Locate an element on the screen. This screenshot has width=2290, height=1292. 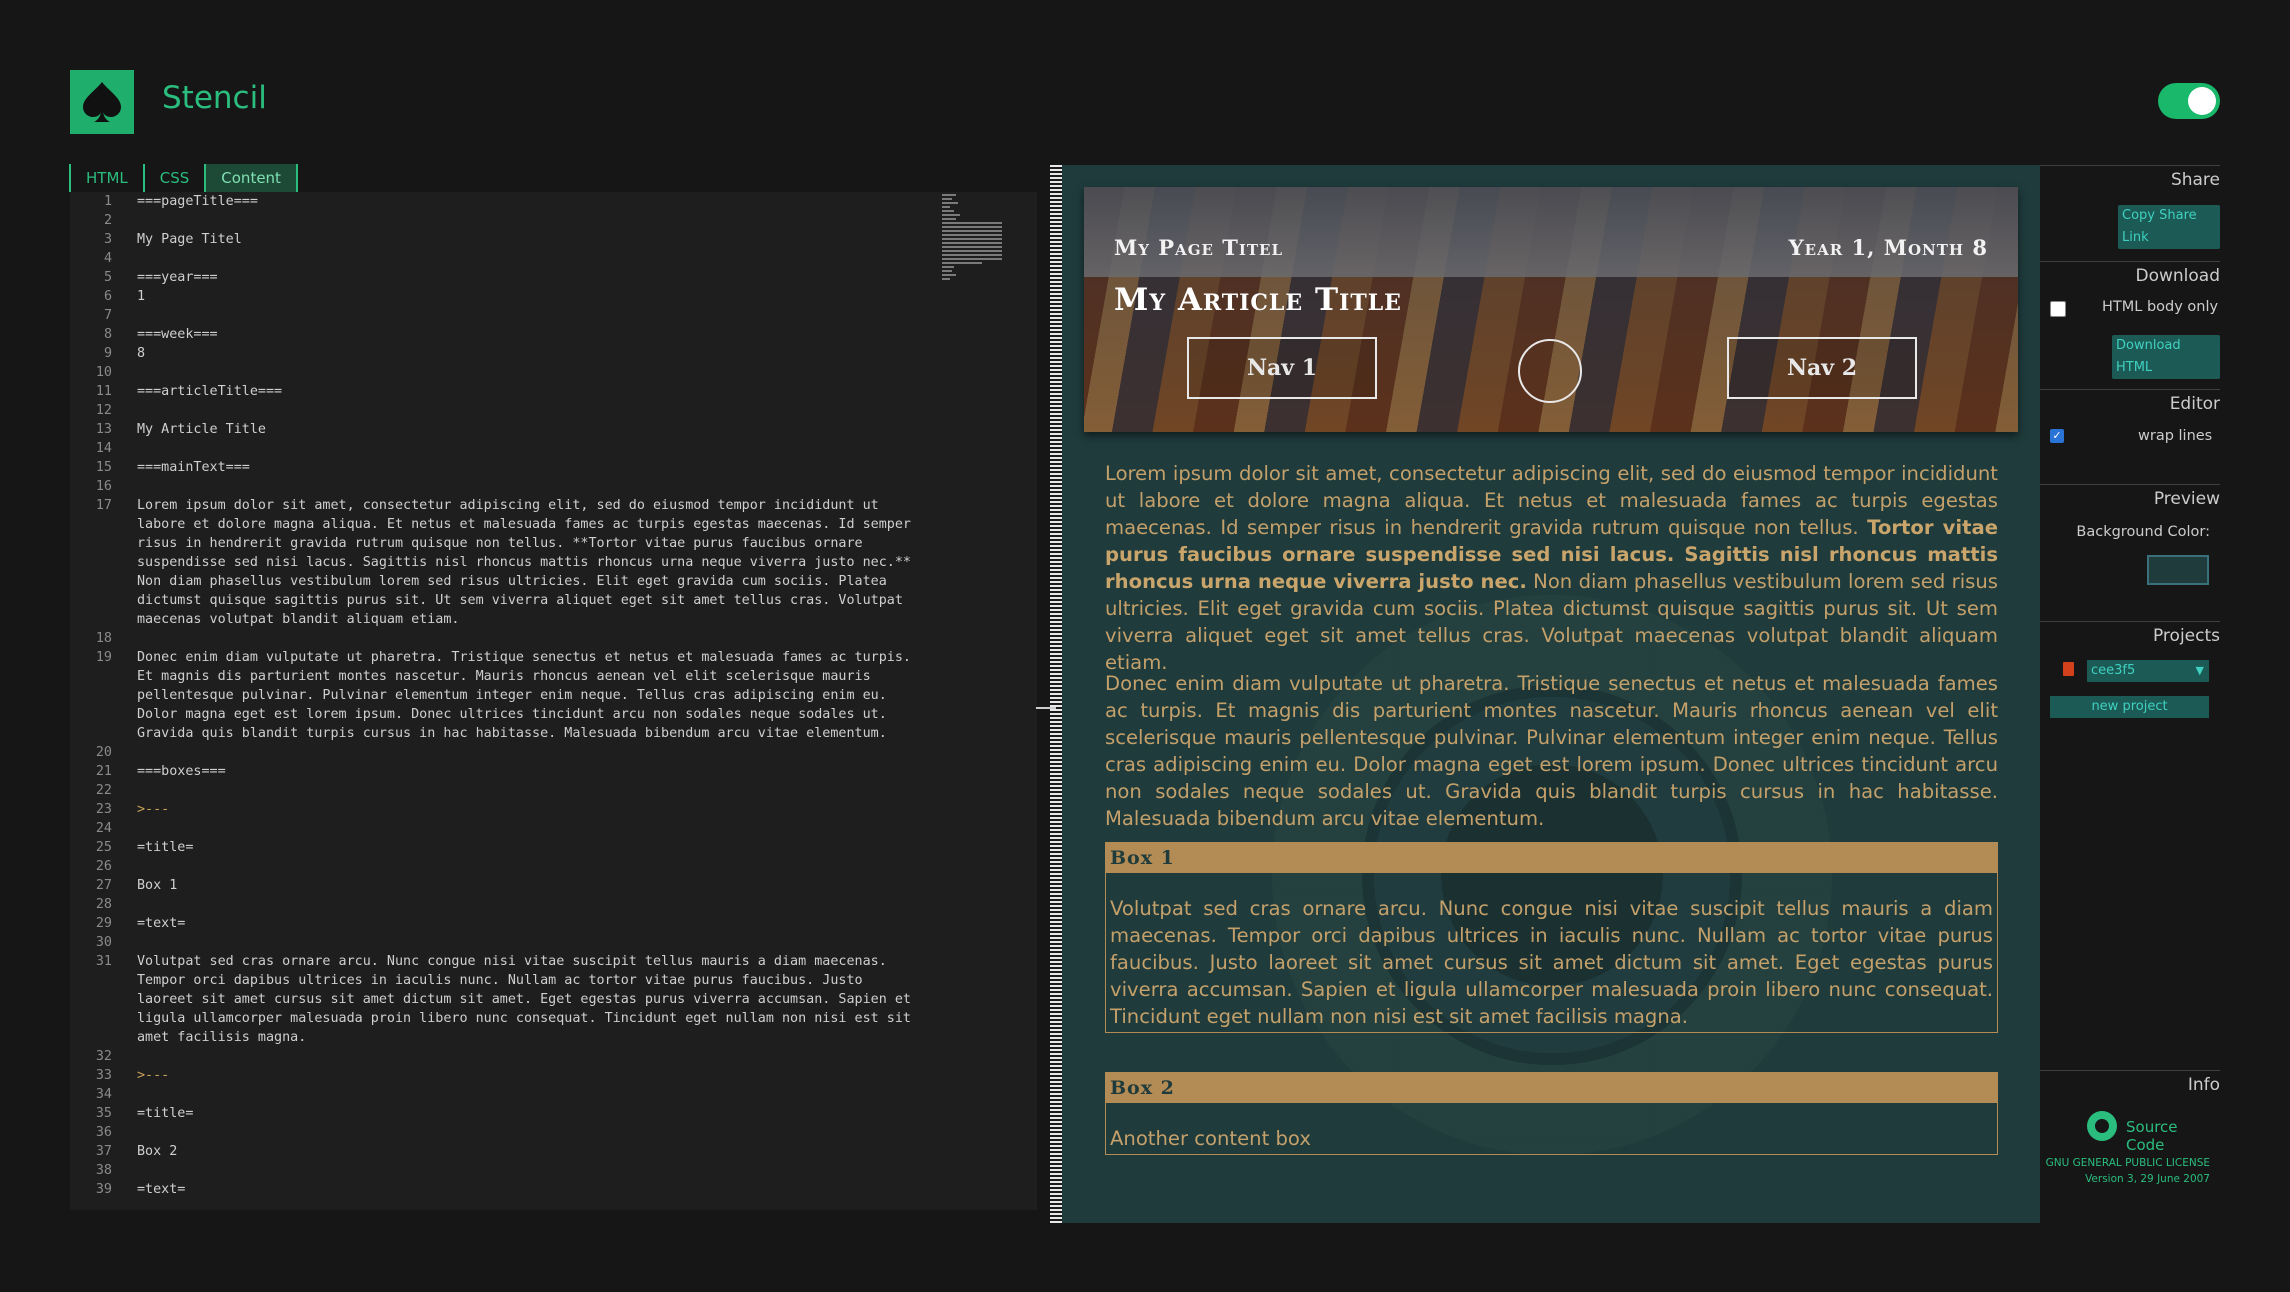
code-line: 29 =text= is located at coordinates (520, 923).